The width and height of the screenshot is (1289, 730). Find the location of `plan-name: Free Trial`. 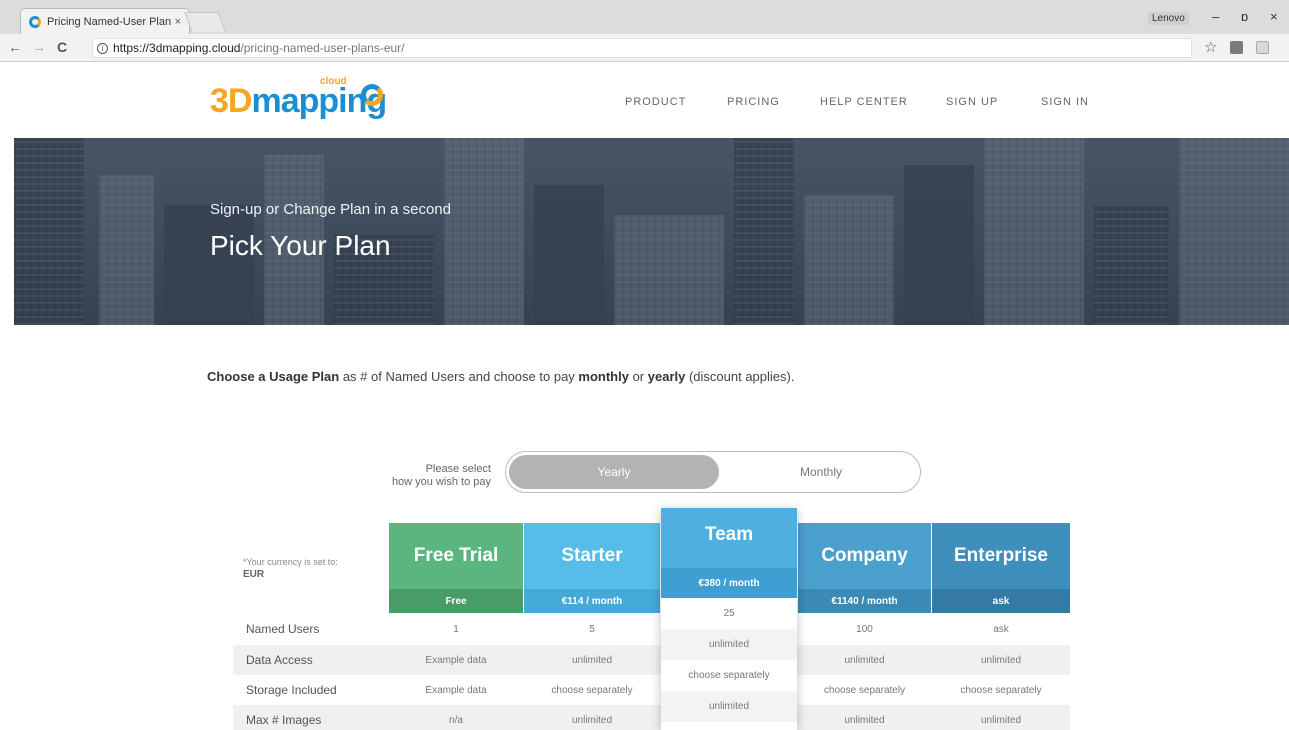

plan-name: Free Trial is located at coordinates (456, 556).